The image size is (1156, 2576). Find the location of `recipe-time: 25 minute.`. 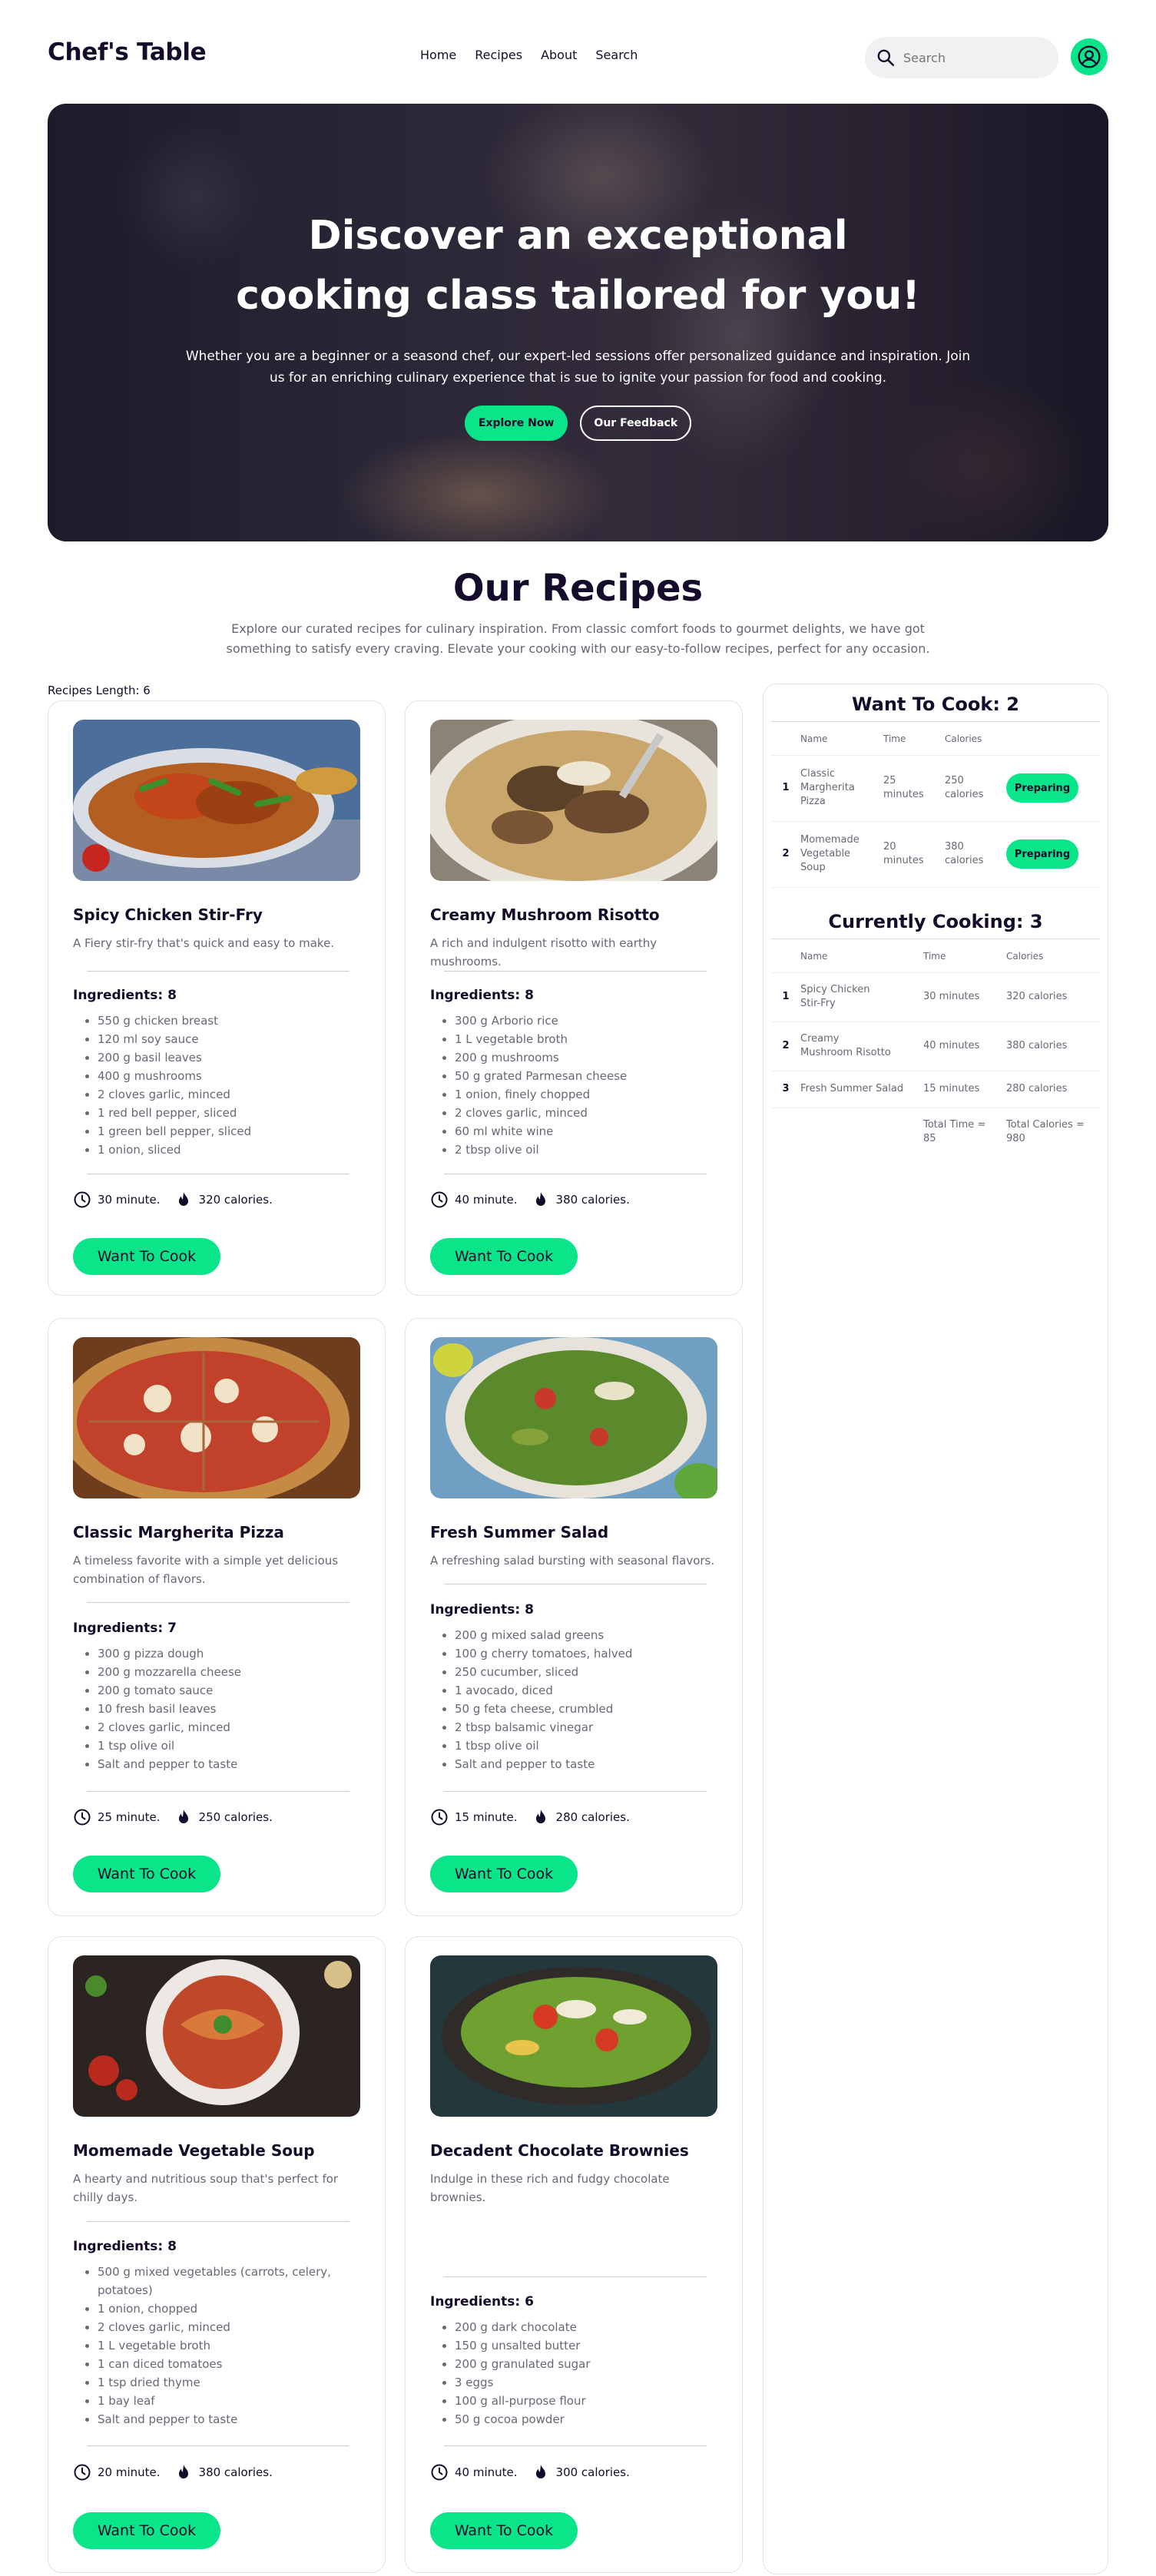

recipe-time: 25 minute. is located at coordinates (129, 1817).